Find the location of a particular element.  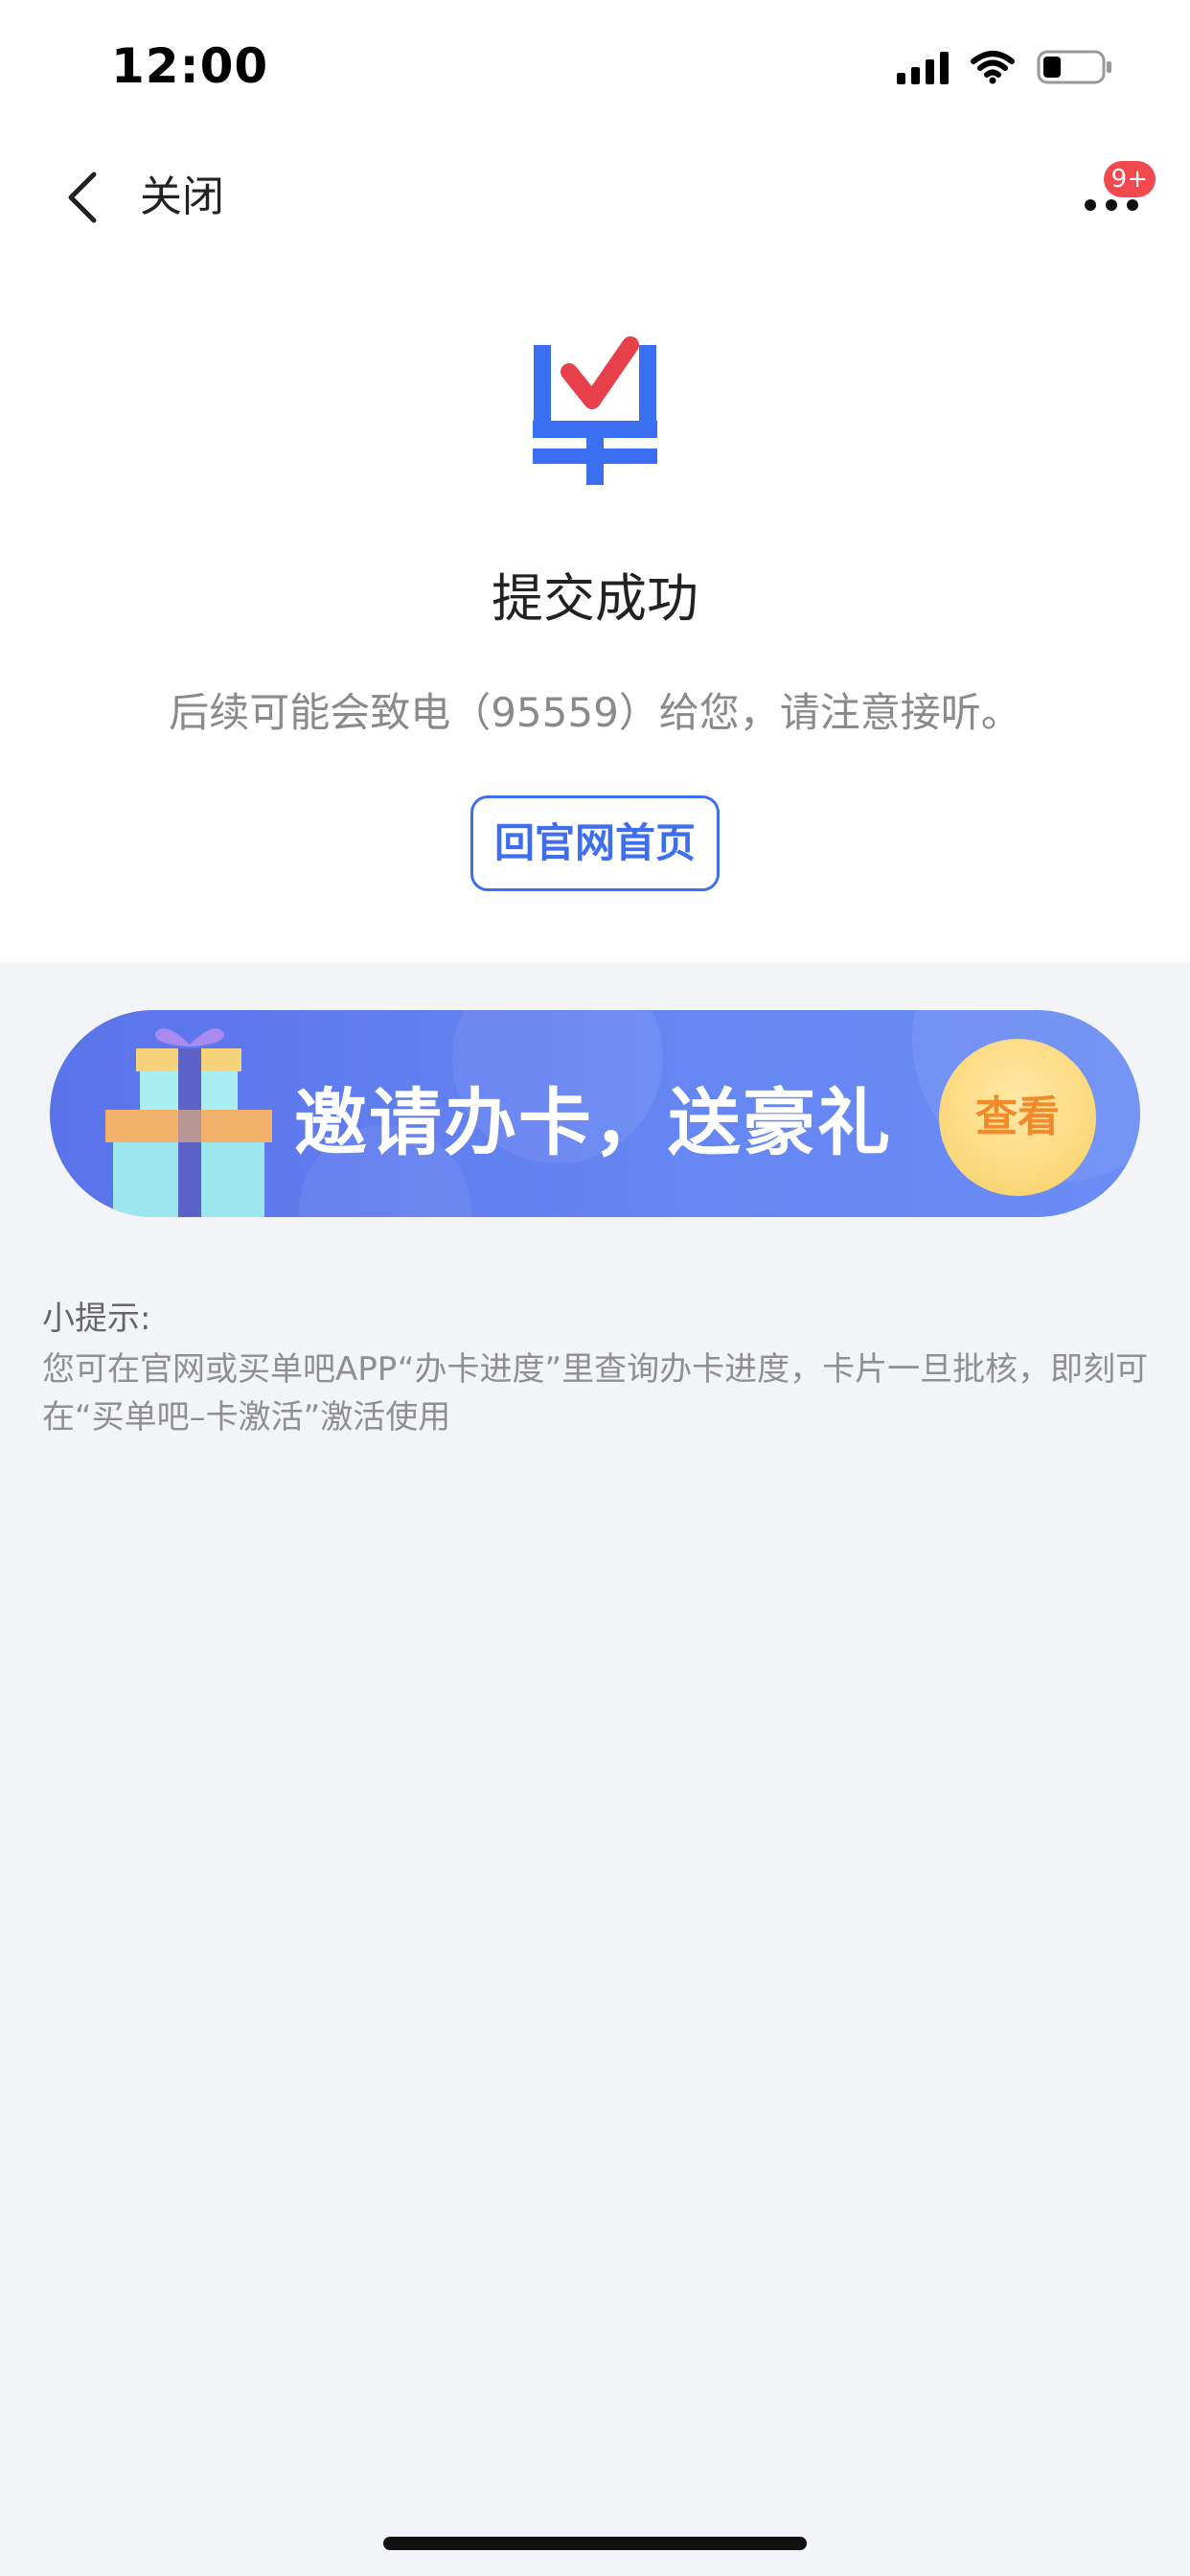

home-button: 回官网首页 is located at coordinates (595, 843).